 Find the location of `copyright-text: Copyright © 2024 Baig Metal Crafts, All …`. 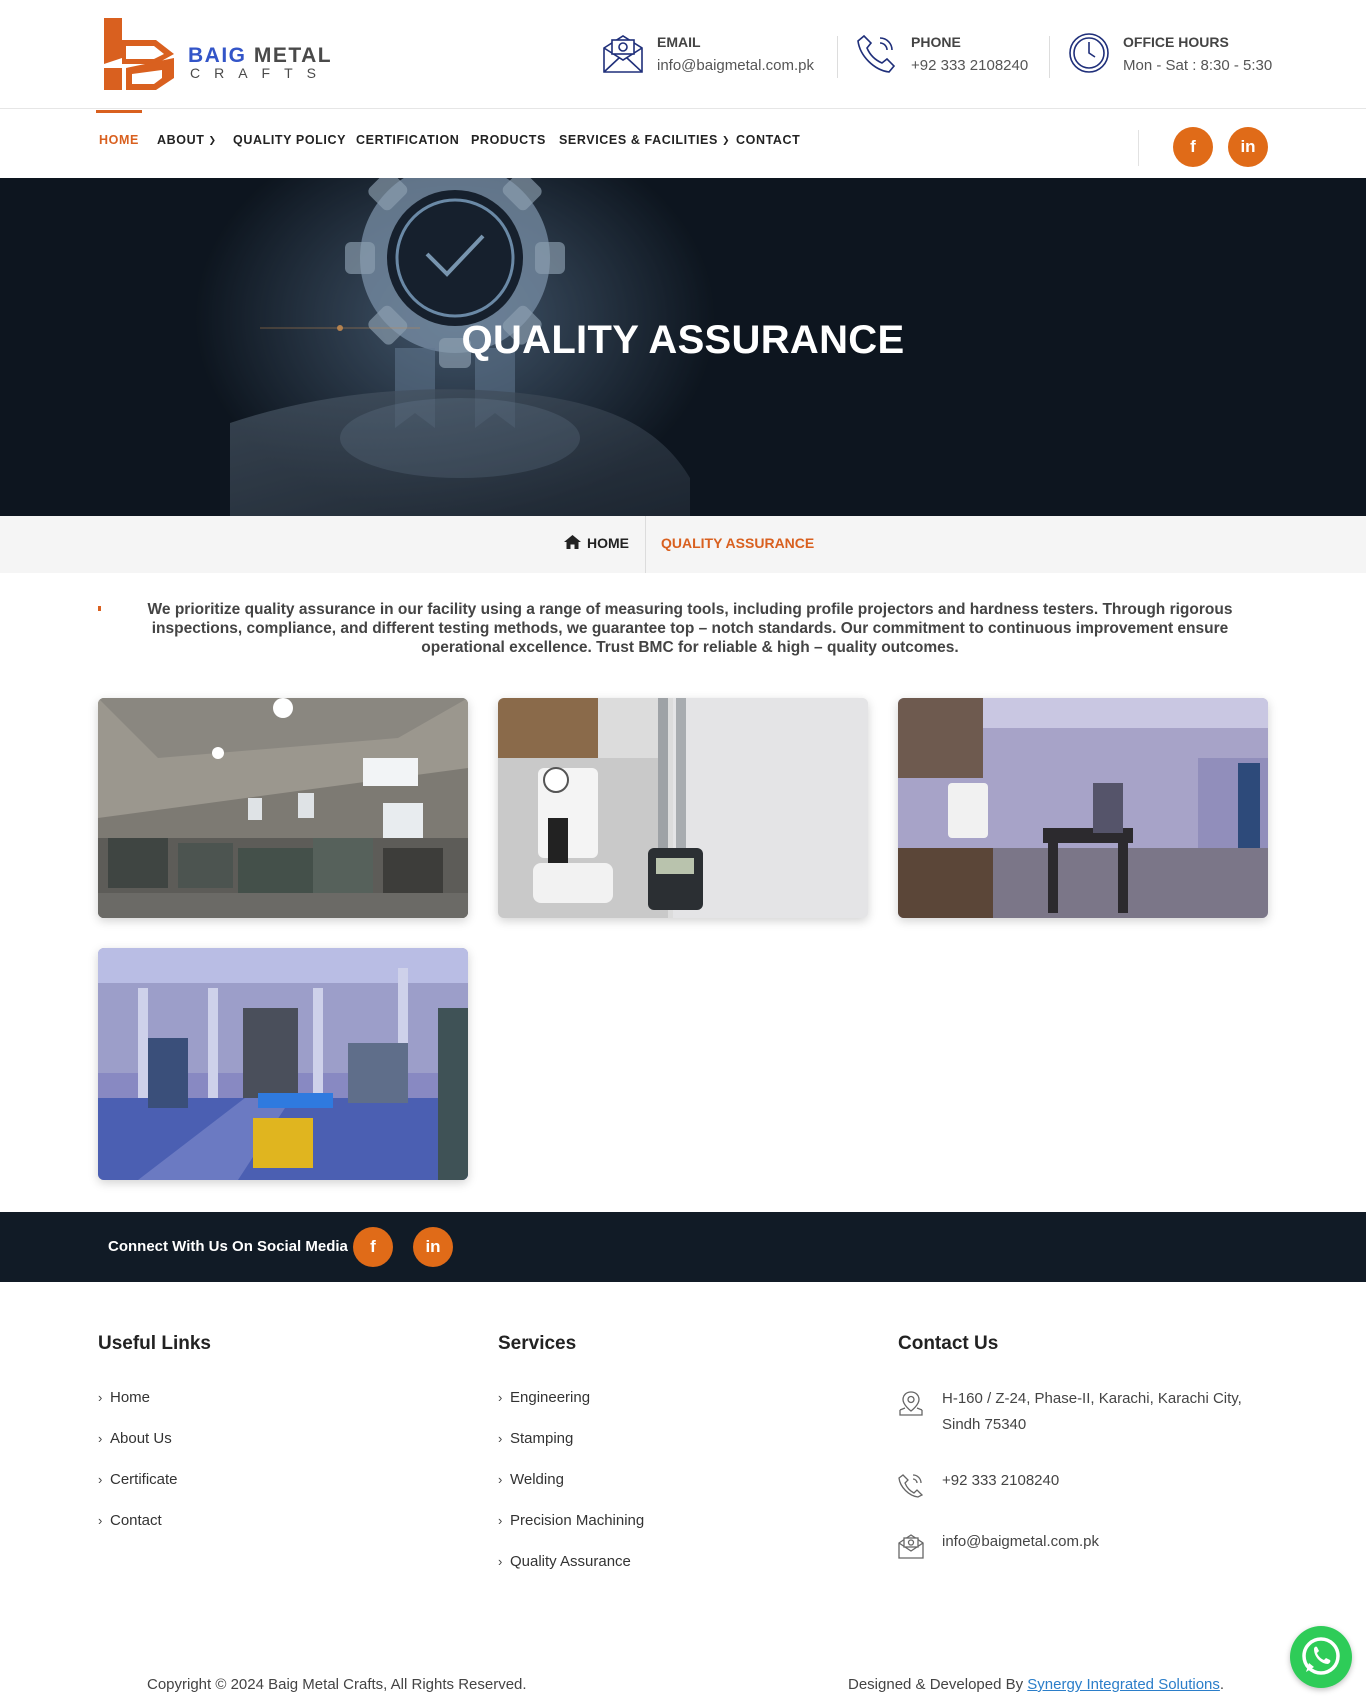

copyright-text: Copyright © 2024 Baig Metal Crafts, All … is located at coordinates (337, 1684).